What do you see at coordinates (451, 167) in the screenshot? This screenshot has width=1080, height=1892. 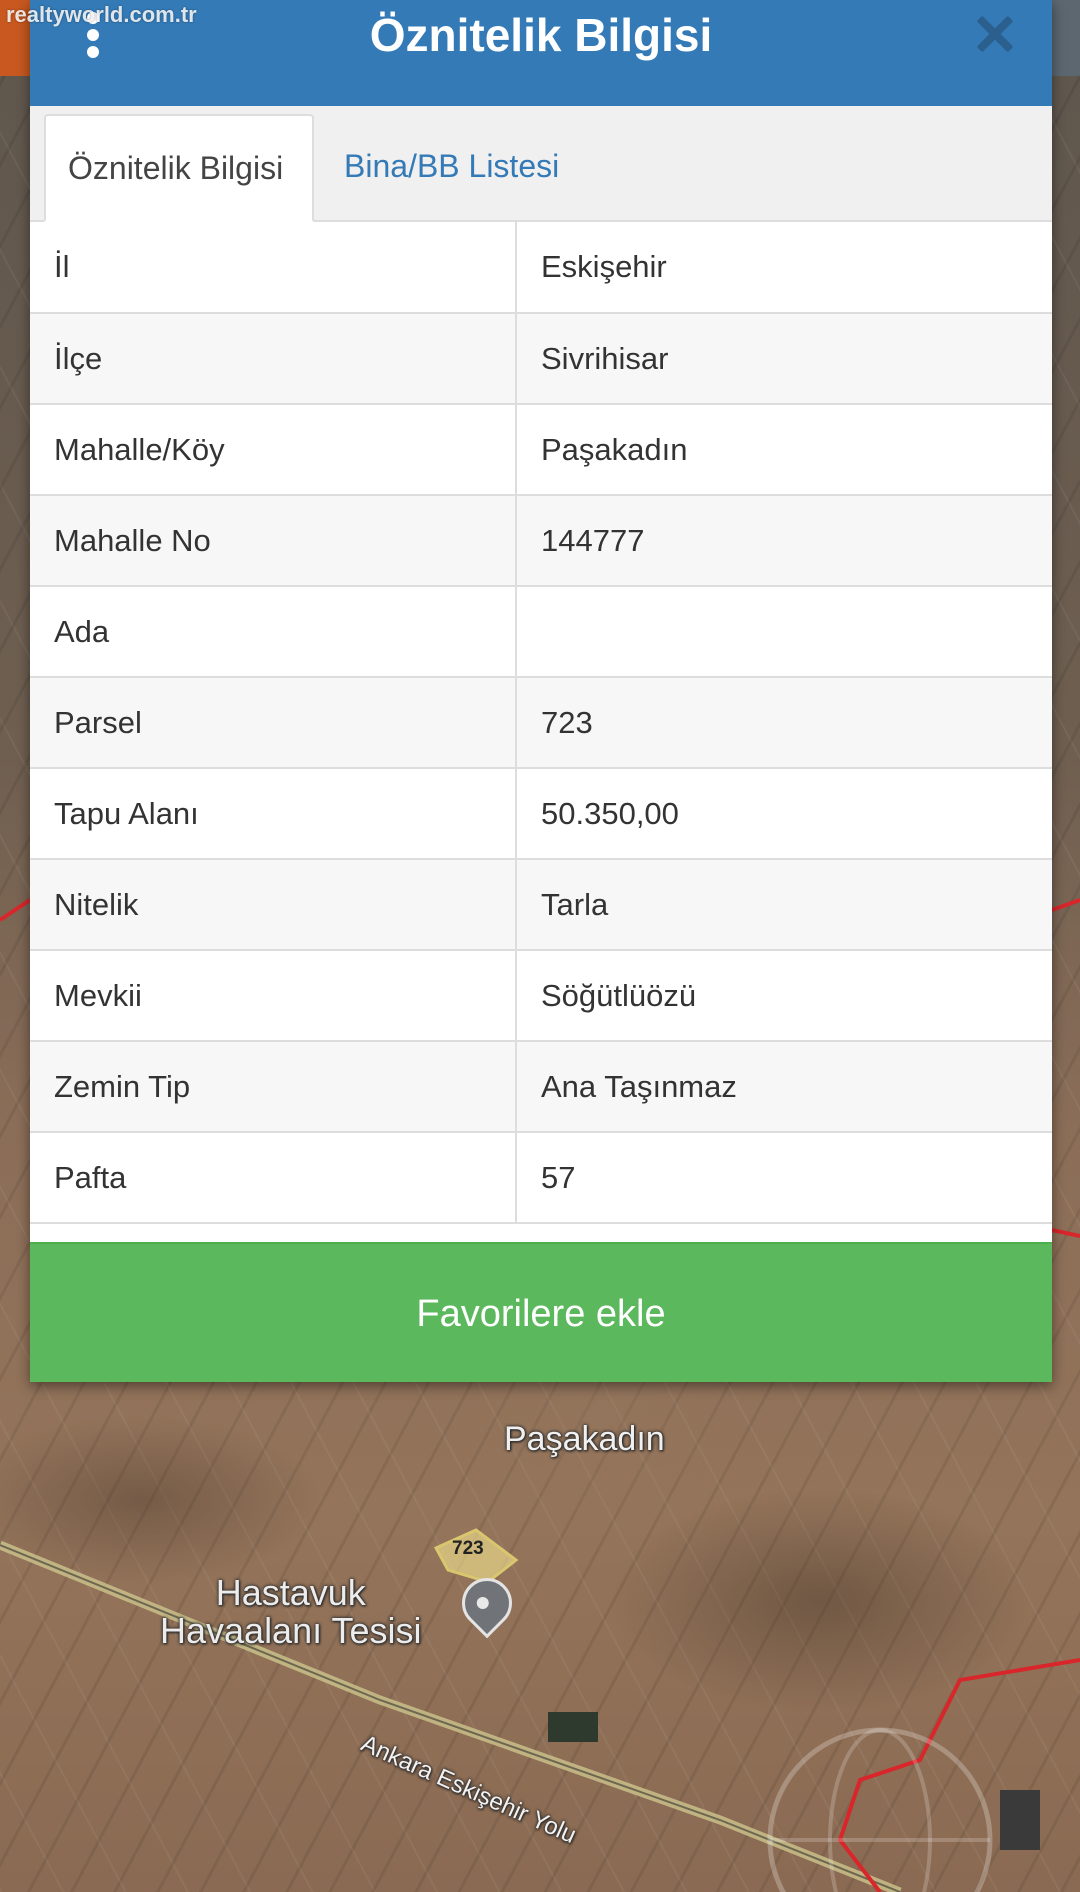 I see `tab-building-list: Bina/BB Listesi` at bounding box center [451, 167].